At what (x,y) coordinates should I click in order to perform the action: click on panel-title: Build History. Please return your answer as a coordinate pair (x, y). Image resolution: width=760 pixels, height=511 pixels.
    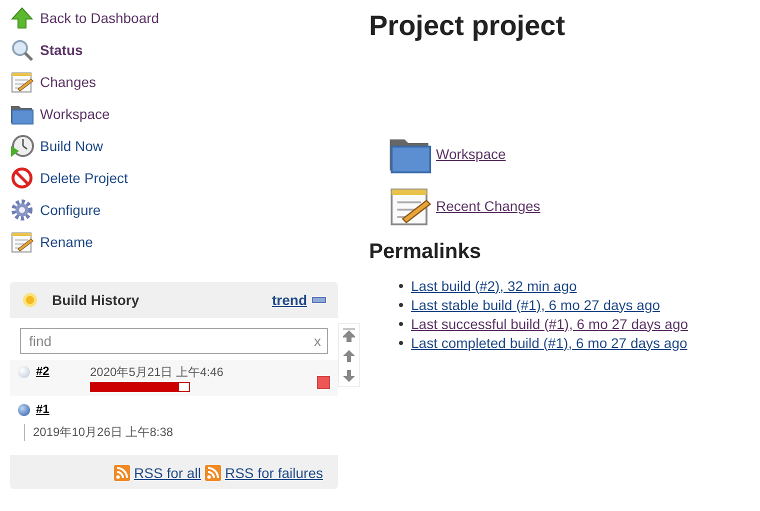
    Looking at the image, I should click on (96, 300).